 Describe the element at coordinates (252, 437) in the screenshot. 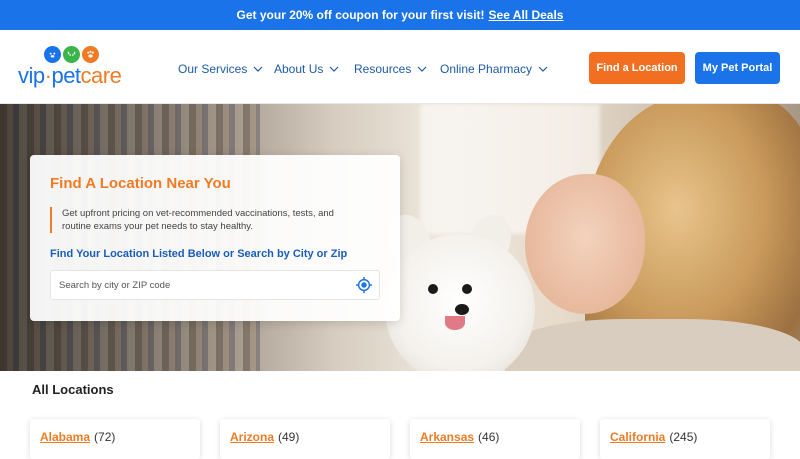

I see `state-link: Arizona` at that location.